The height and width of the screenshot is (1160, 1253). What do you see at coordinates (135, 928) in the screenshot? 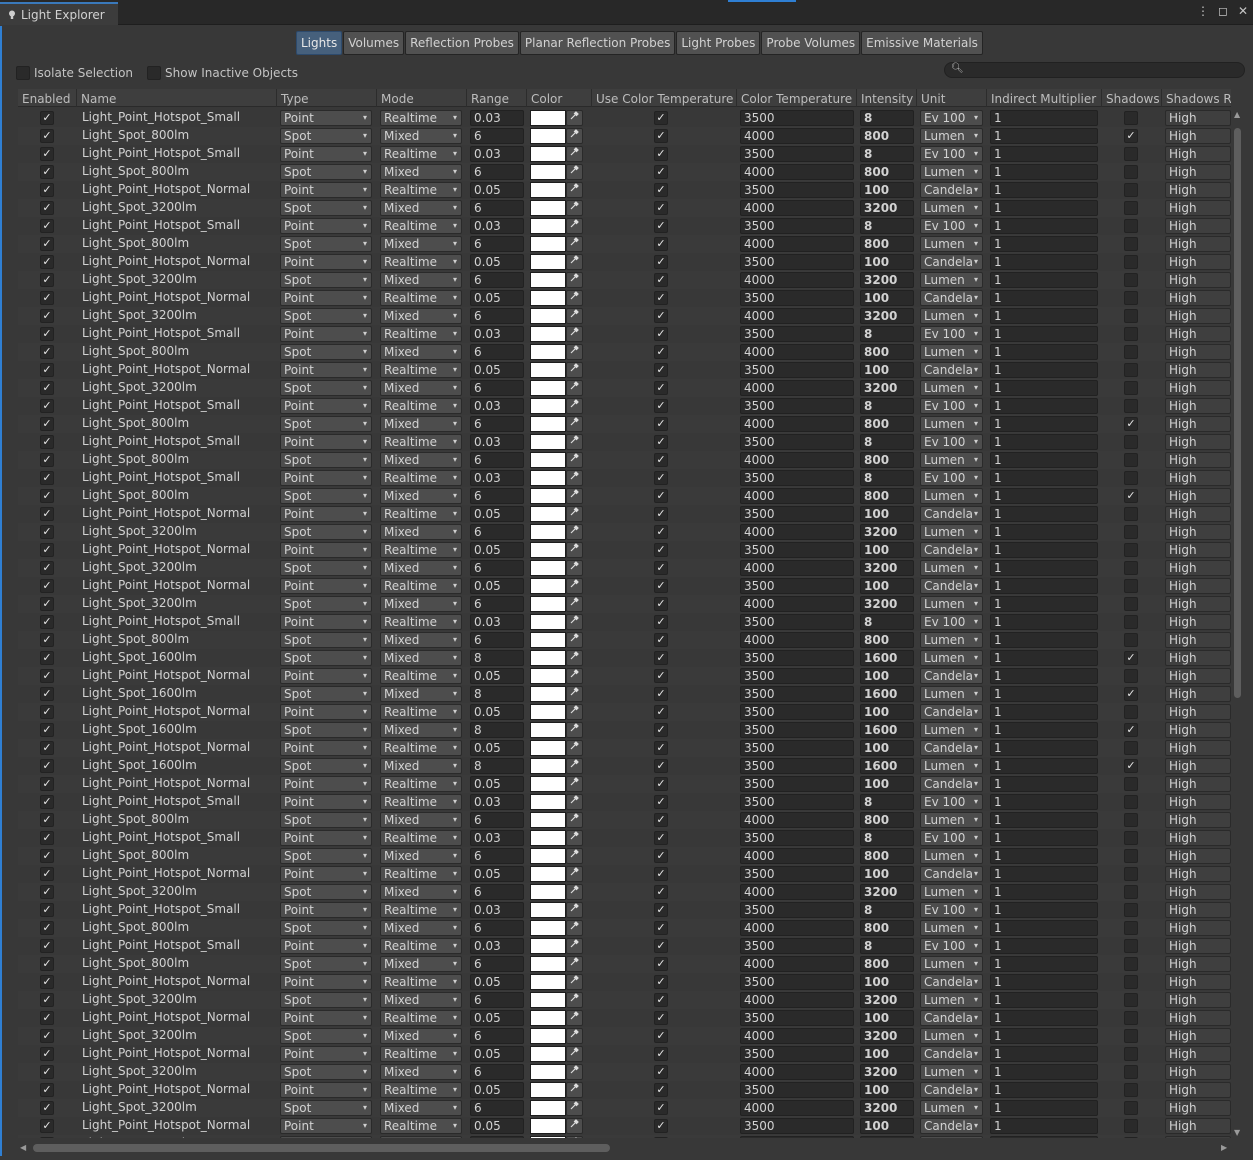
I see `light-name: Light_Spot_800lm` at bounding box center [135, 928].